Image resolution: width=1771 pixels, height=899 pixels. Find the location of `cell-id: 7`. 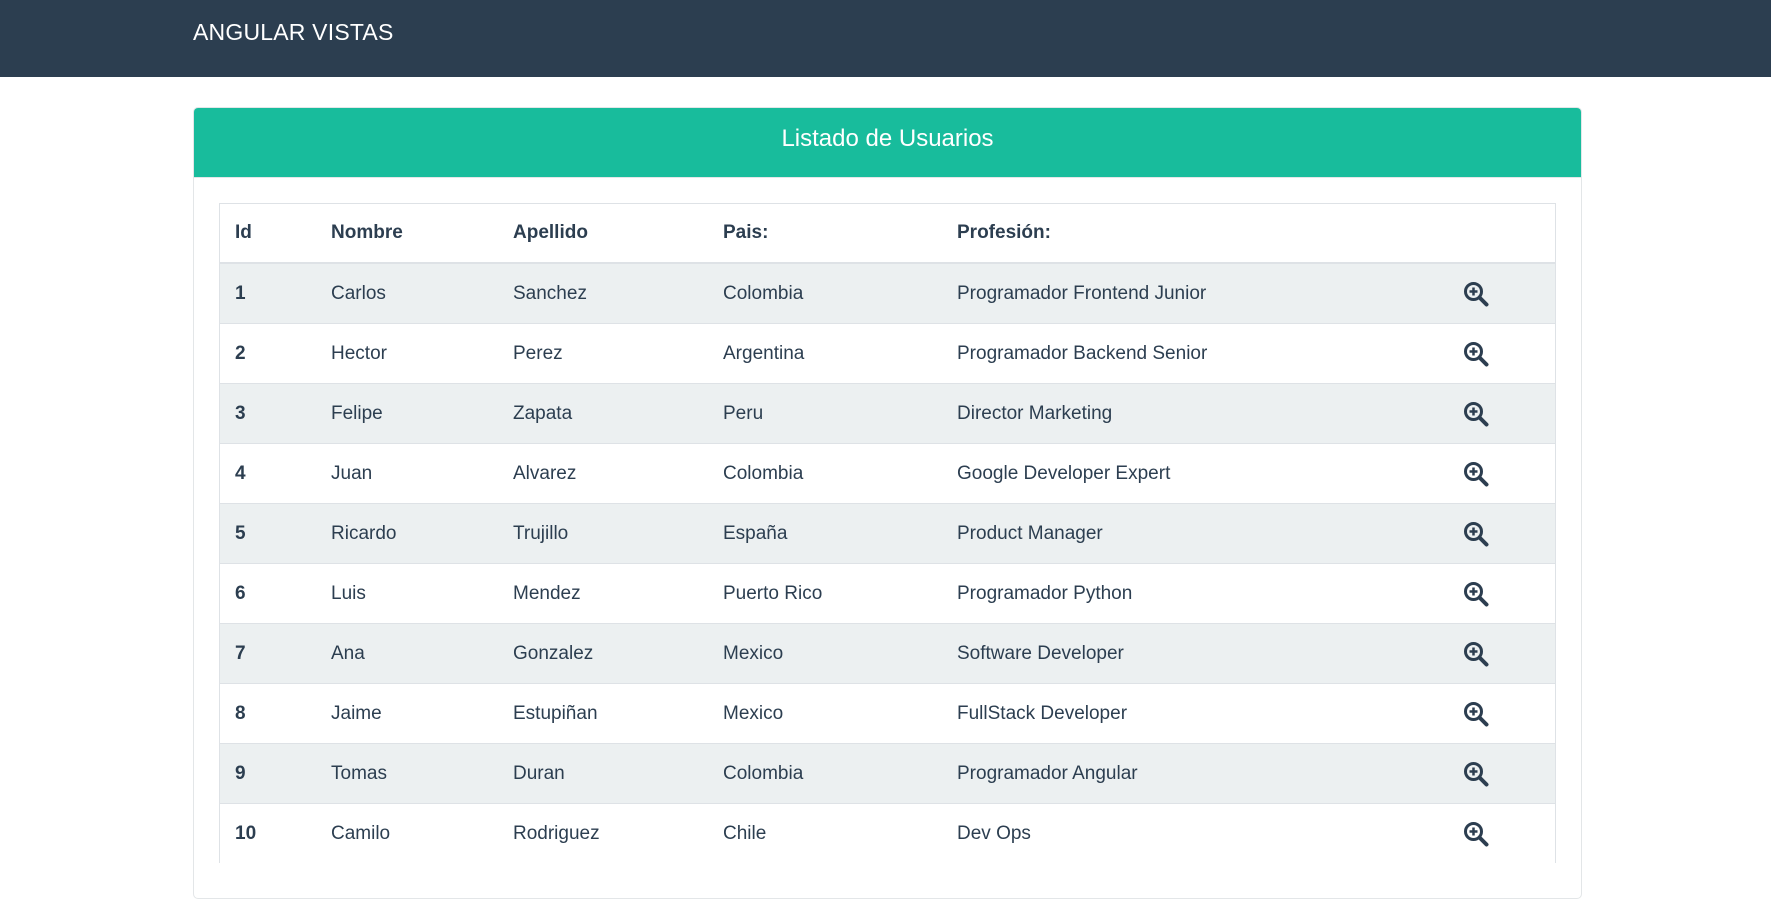

cell-id: 7 is located at coordinates (268, 653).